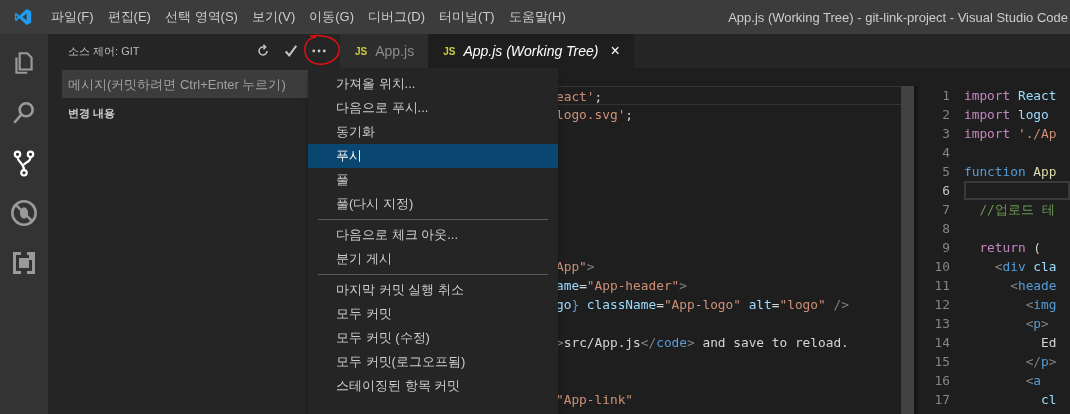 This screenshot has width=1070, height=414. Describe the element at coordinates (595, 399) in the screenshot. I see `code-line: "App-link"` at that location.